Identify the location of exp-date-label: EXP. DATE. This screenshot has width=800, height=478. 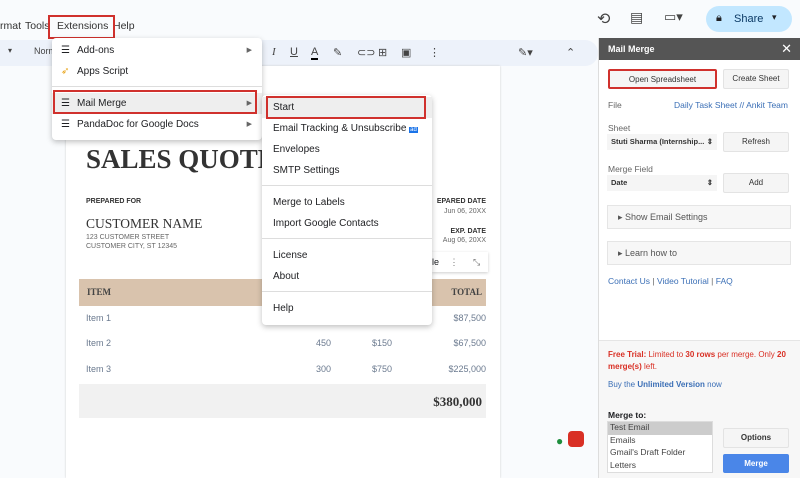
(468, 231).